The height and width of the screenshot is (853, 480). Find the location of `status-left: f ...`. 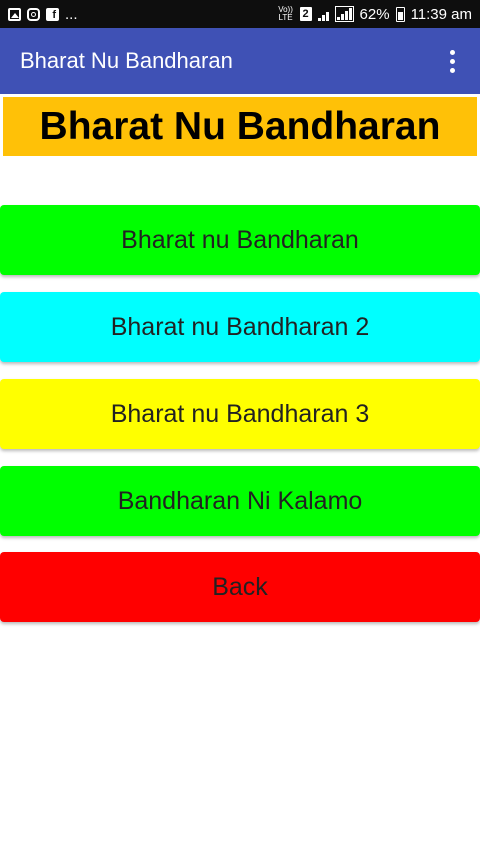

status-left: f ... is located at coordinates (43, 14).